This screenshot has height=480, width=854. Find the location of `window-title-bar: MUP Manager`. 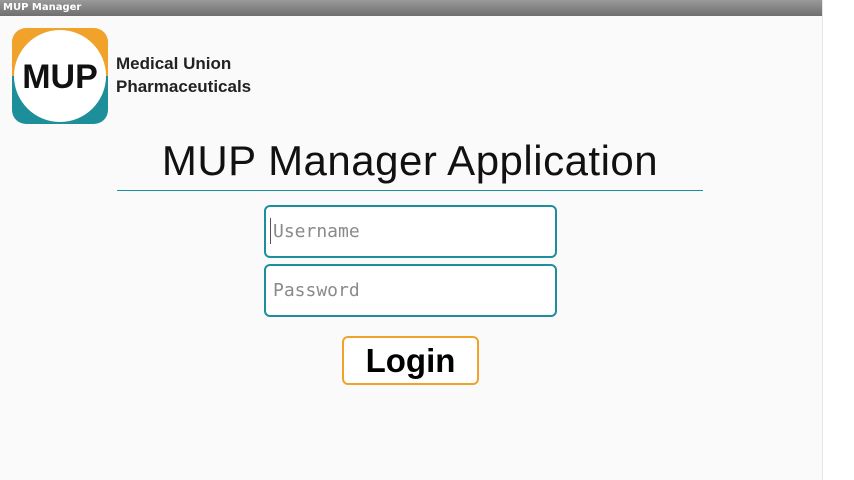

window-title-bar: MUP Manager is located at coordinates (411, 8).